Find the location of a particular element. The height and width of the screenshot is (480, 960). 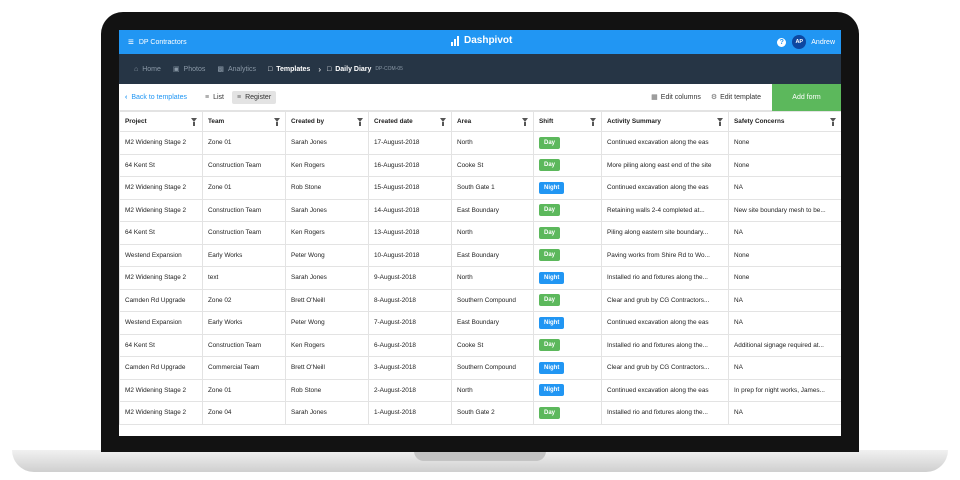

columns-icon: ▦ is located at coordinates (654, 97).